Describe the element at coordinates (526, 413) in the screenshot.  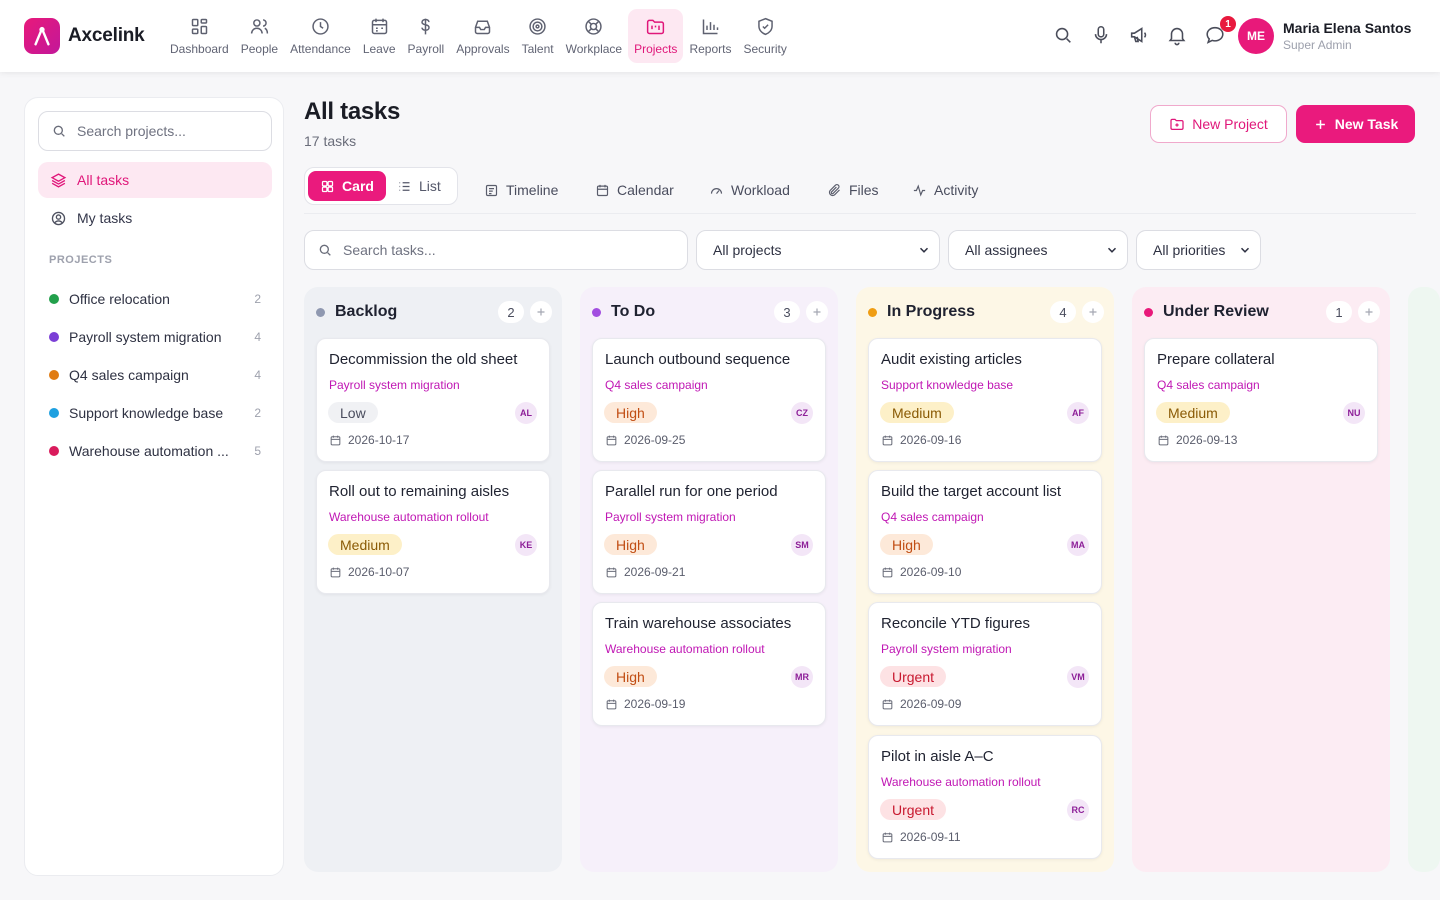
I see `assignee-avatar: AL` at that location.